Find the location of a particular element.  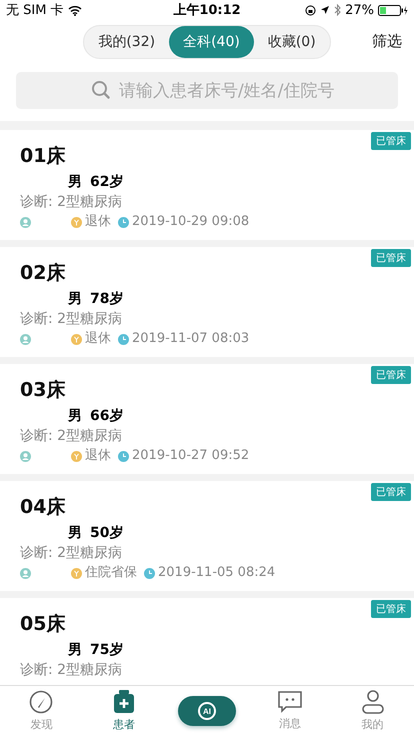

bed-number: 04床 is located at coordinates (43, 507).